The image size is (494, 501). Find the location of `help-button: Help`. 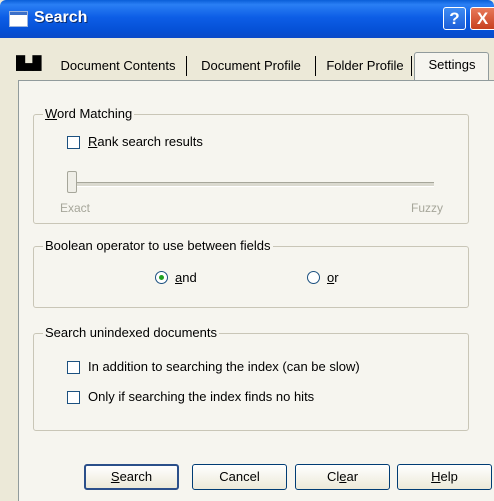

help-button: Help is located at coordinates (444, 477).